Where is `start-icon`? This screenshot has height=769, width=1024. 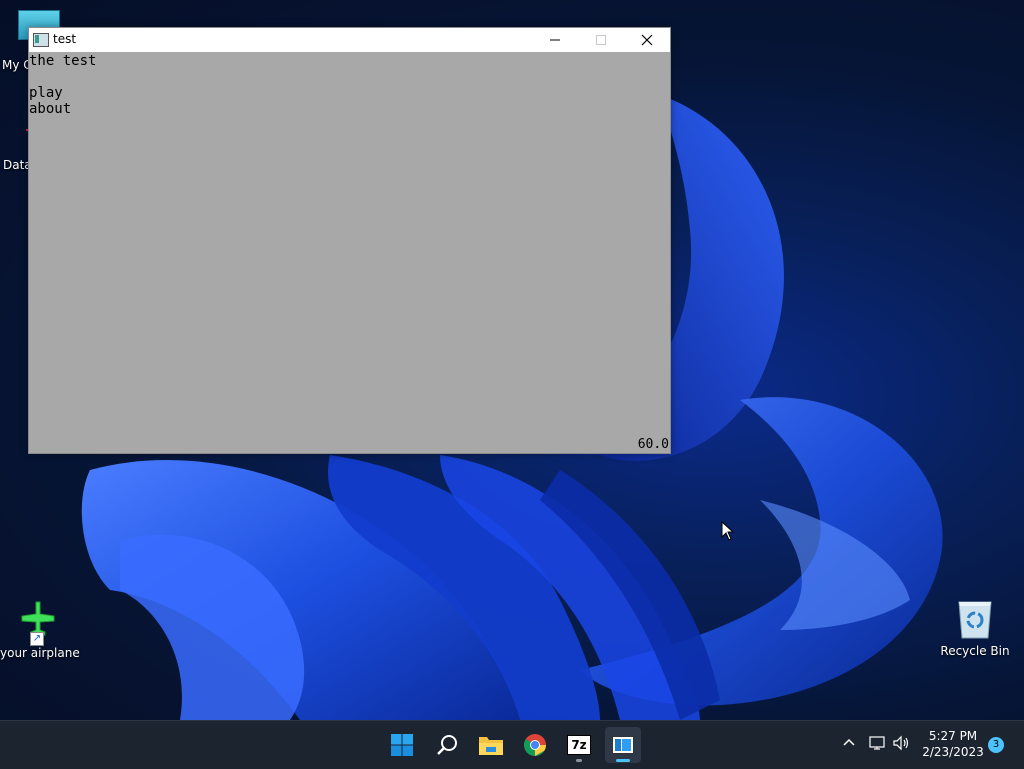 start-icon is located at coordinates (402, 745).